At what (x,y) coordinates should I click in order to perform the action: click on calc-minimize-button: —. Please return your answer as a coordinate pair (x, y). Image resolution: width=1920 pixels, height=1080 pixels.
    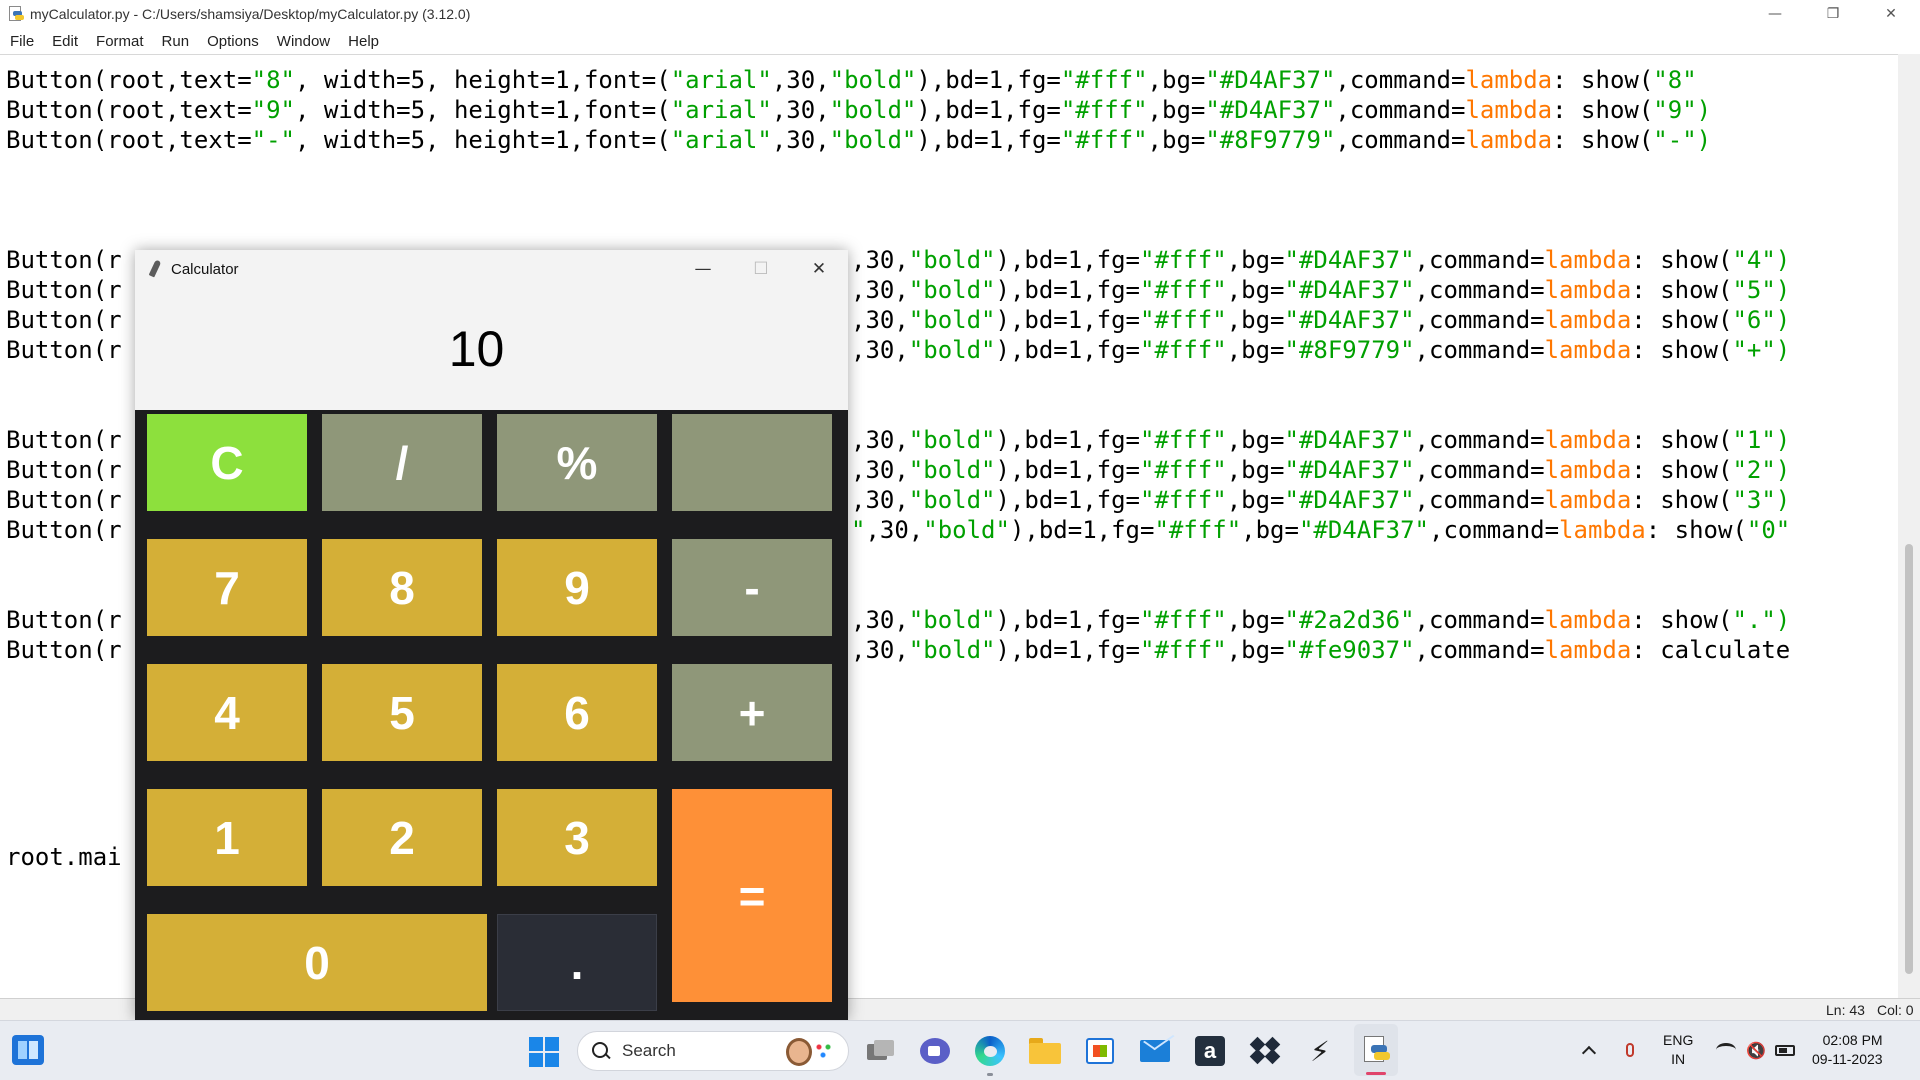
    Looking at the image, I should click on (703, 269).